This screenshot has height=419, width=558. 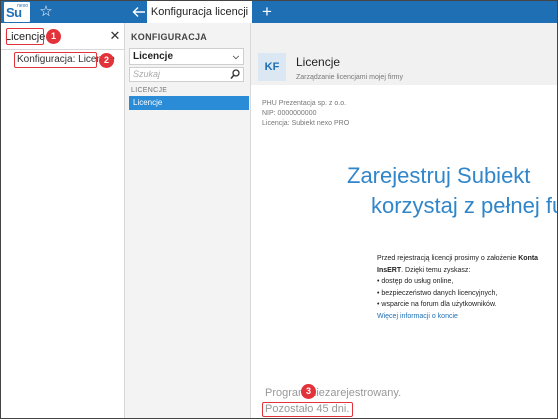 I want to click on avatar: KF, so click(x=272, y=67).